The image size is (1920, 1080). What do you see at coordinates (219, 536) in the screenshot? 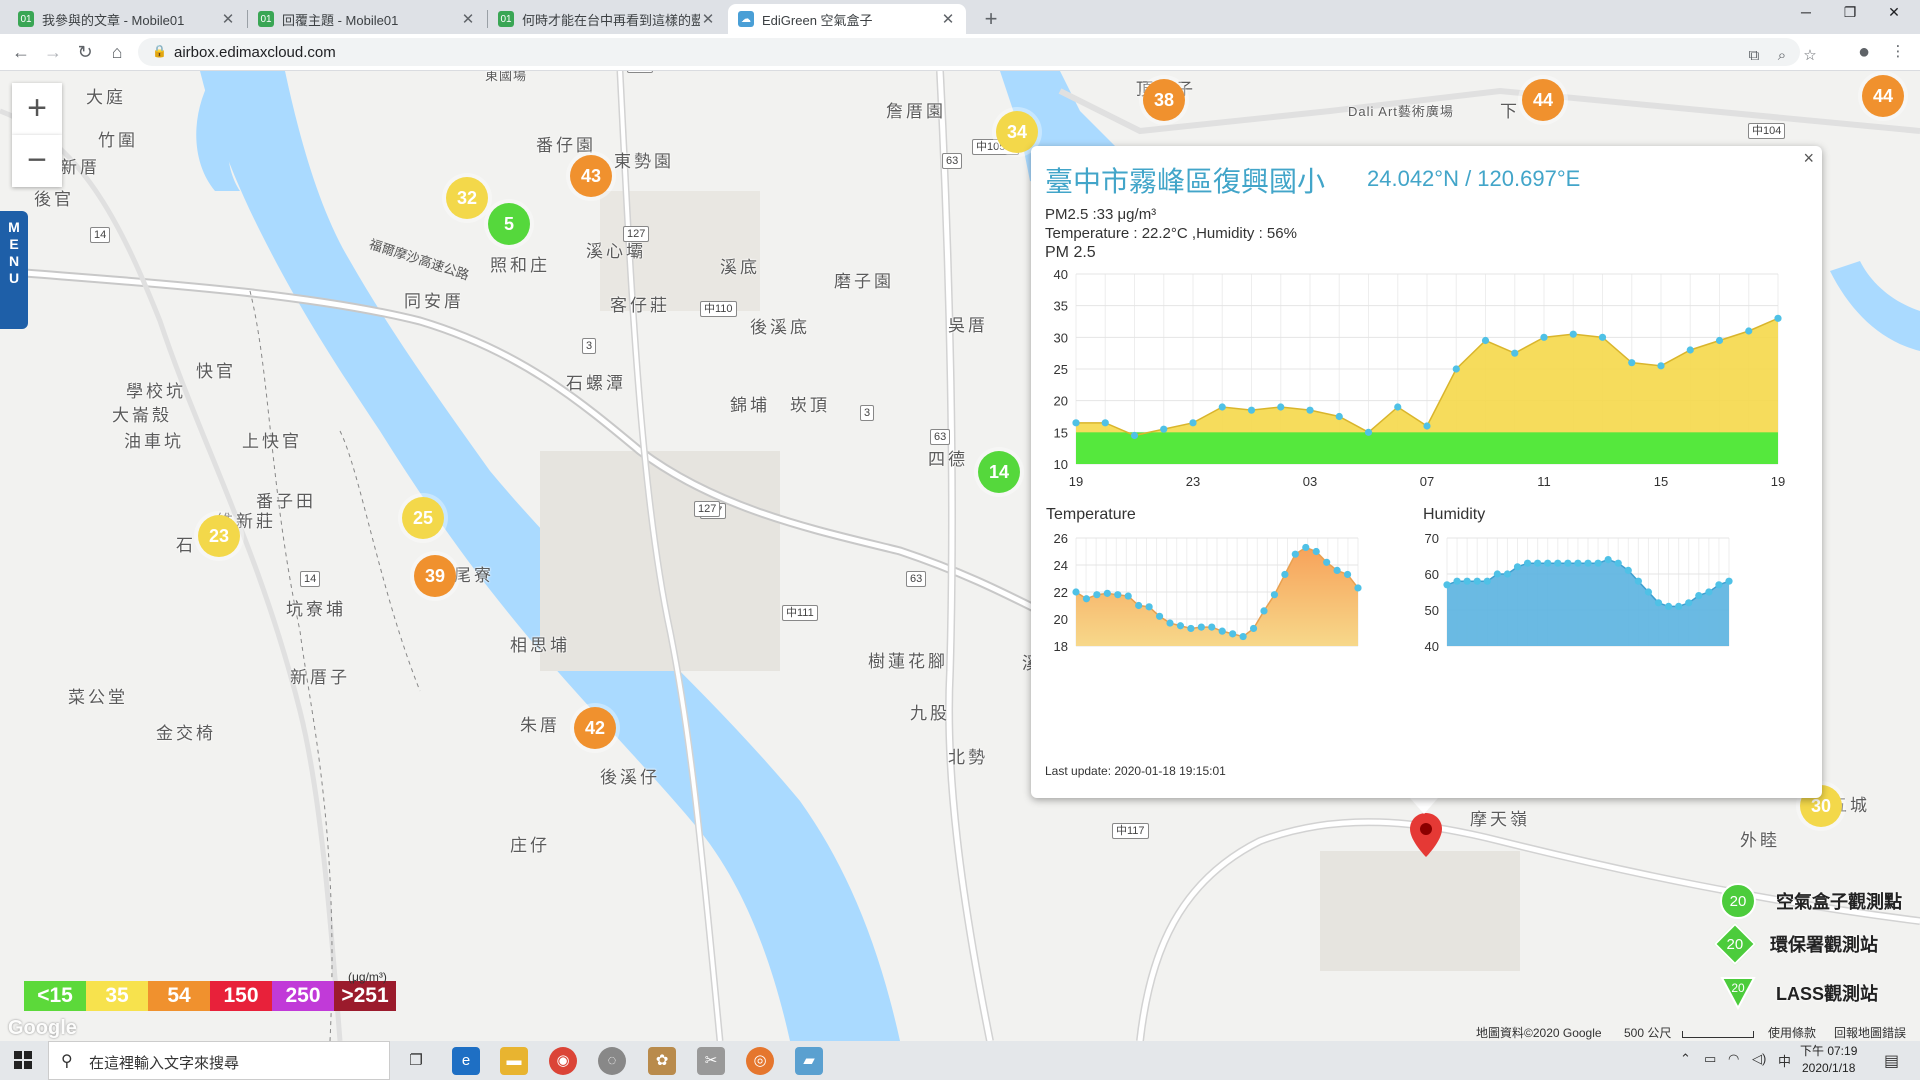
I see `airbox-station-marker: 23` at bounding box center [219, 536].